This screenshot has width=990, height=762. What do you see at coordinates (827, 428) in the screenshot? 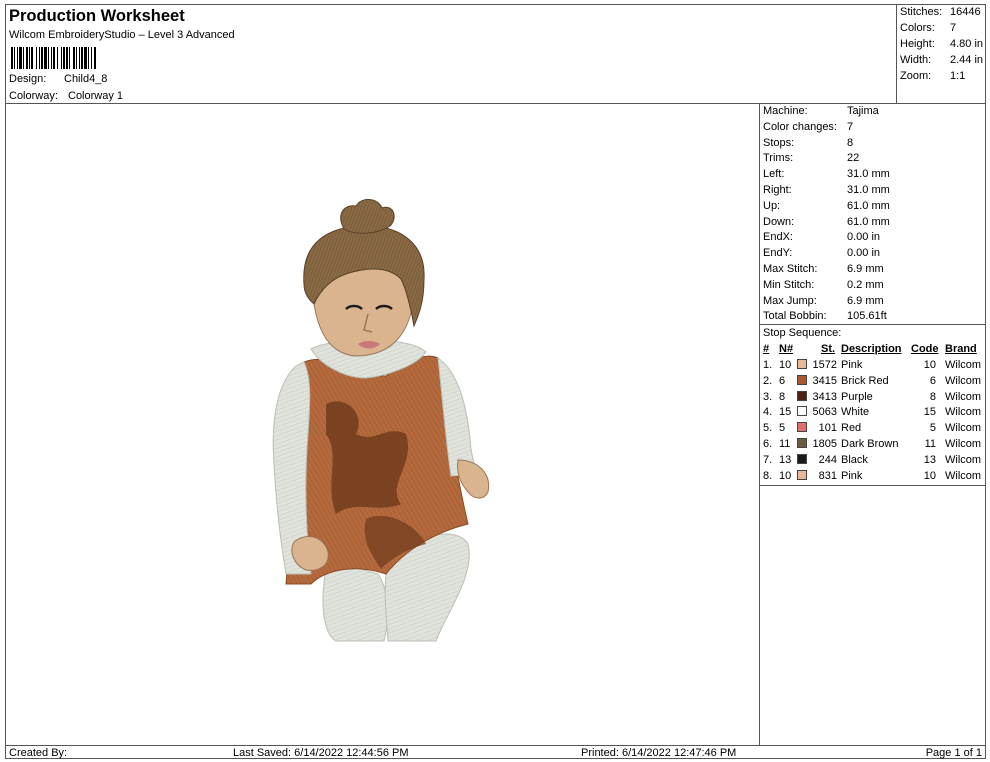
I see `seq-cell-st: 101` at bounding box center [827, 428].